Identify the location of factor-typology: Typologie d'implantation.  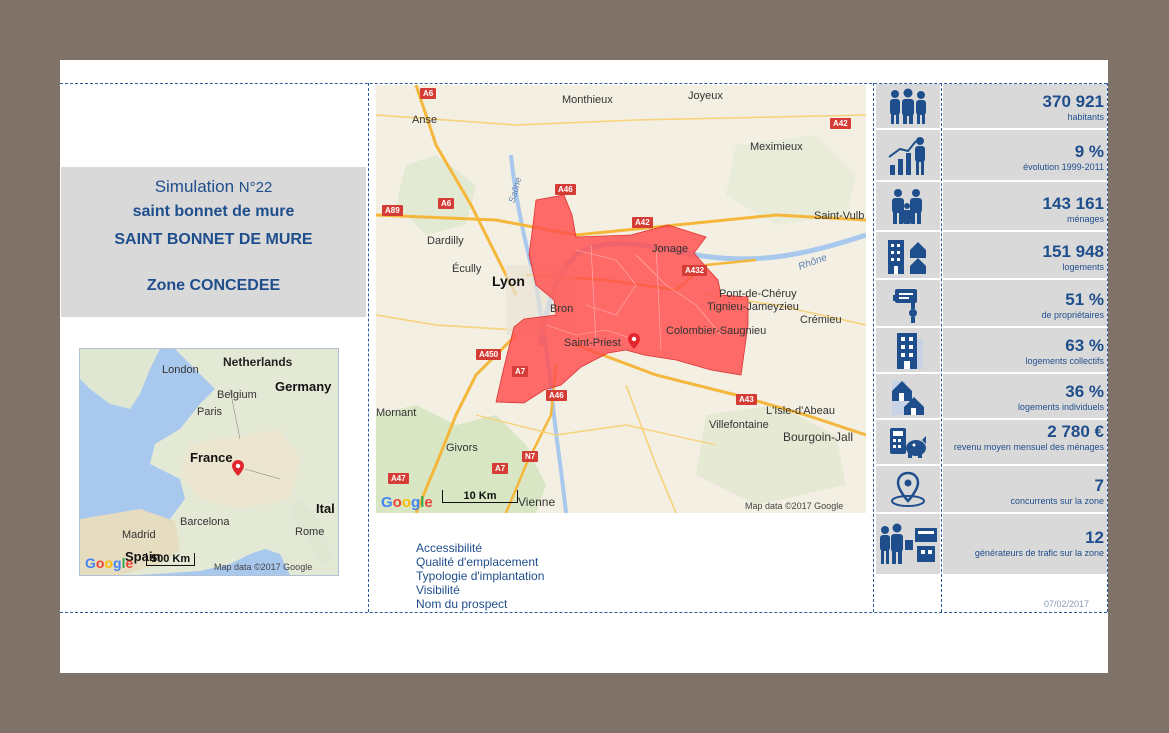
(480, 576).